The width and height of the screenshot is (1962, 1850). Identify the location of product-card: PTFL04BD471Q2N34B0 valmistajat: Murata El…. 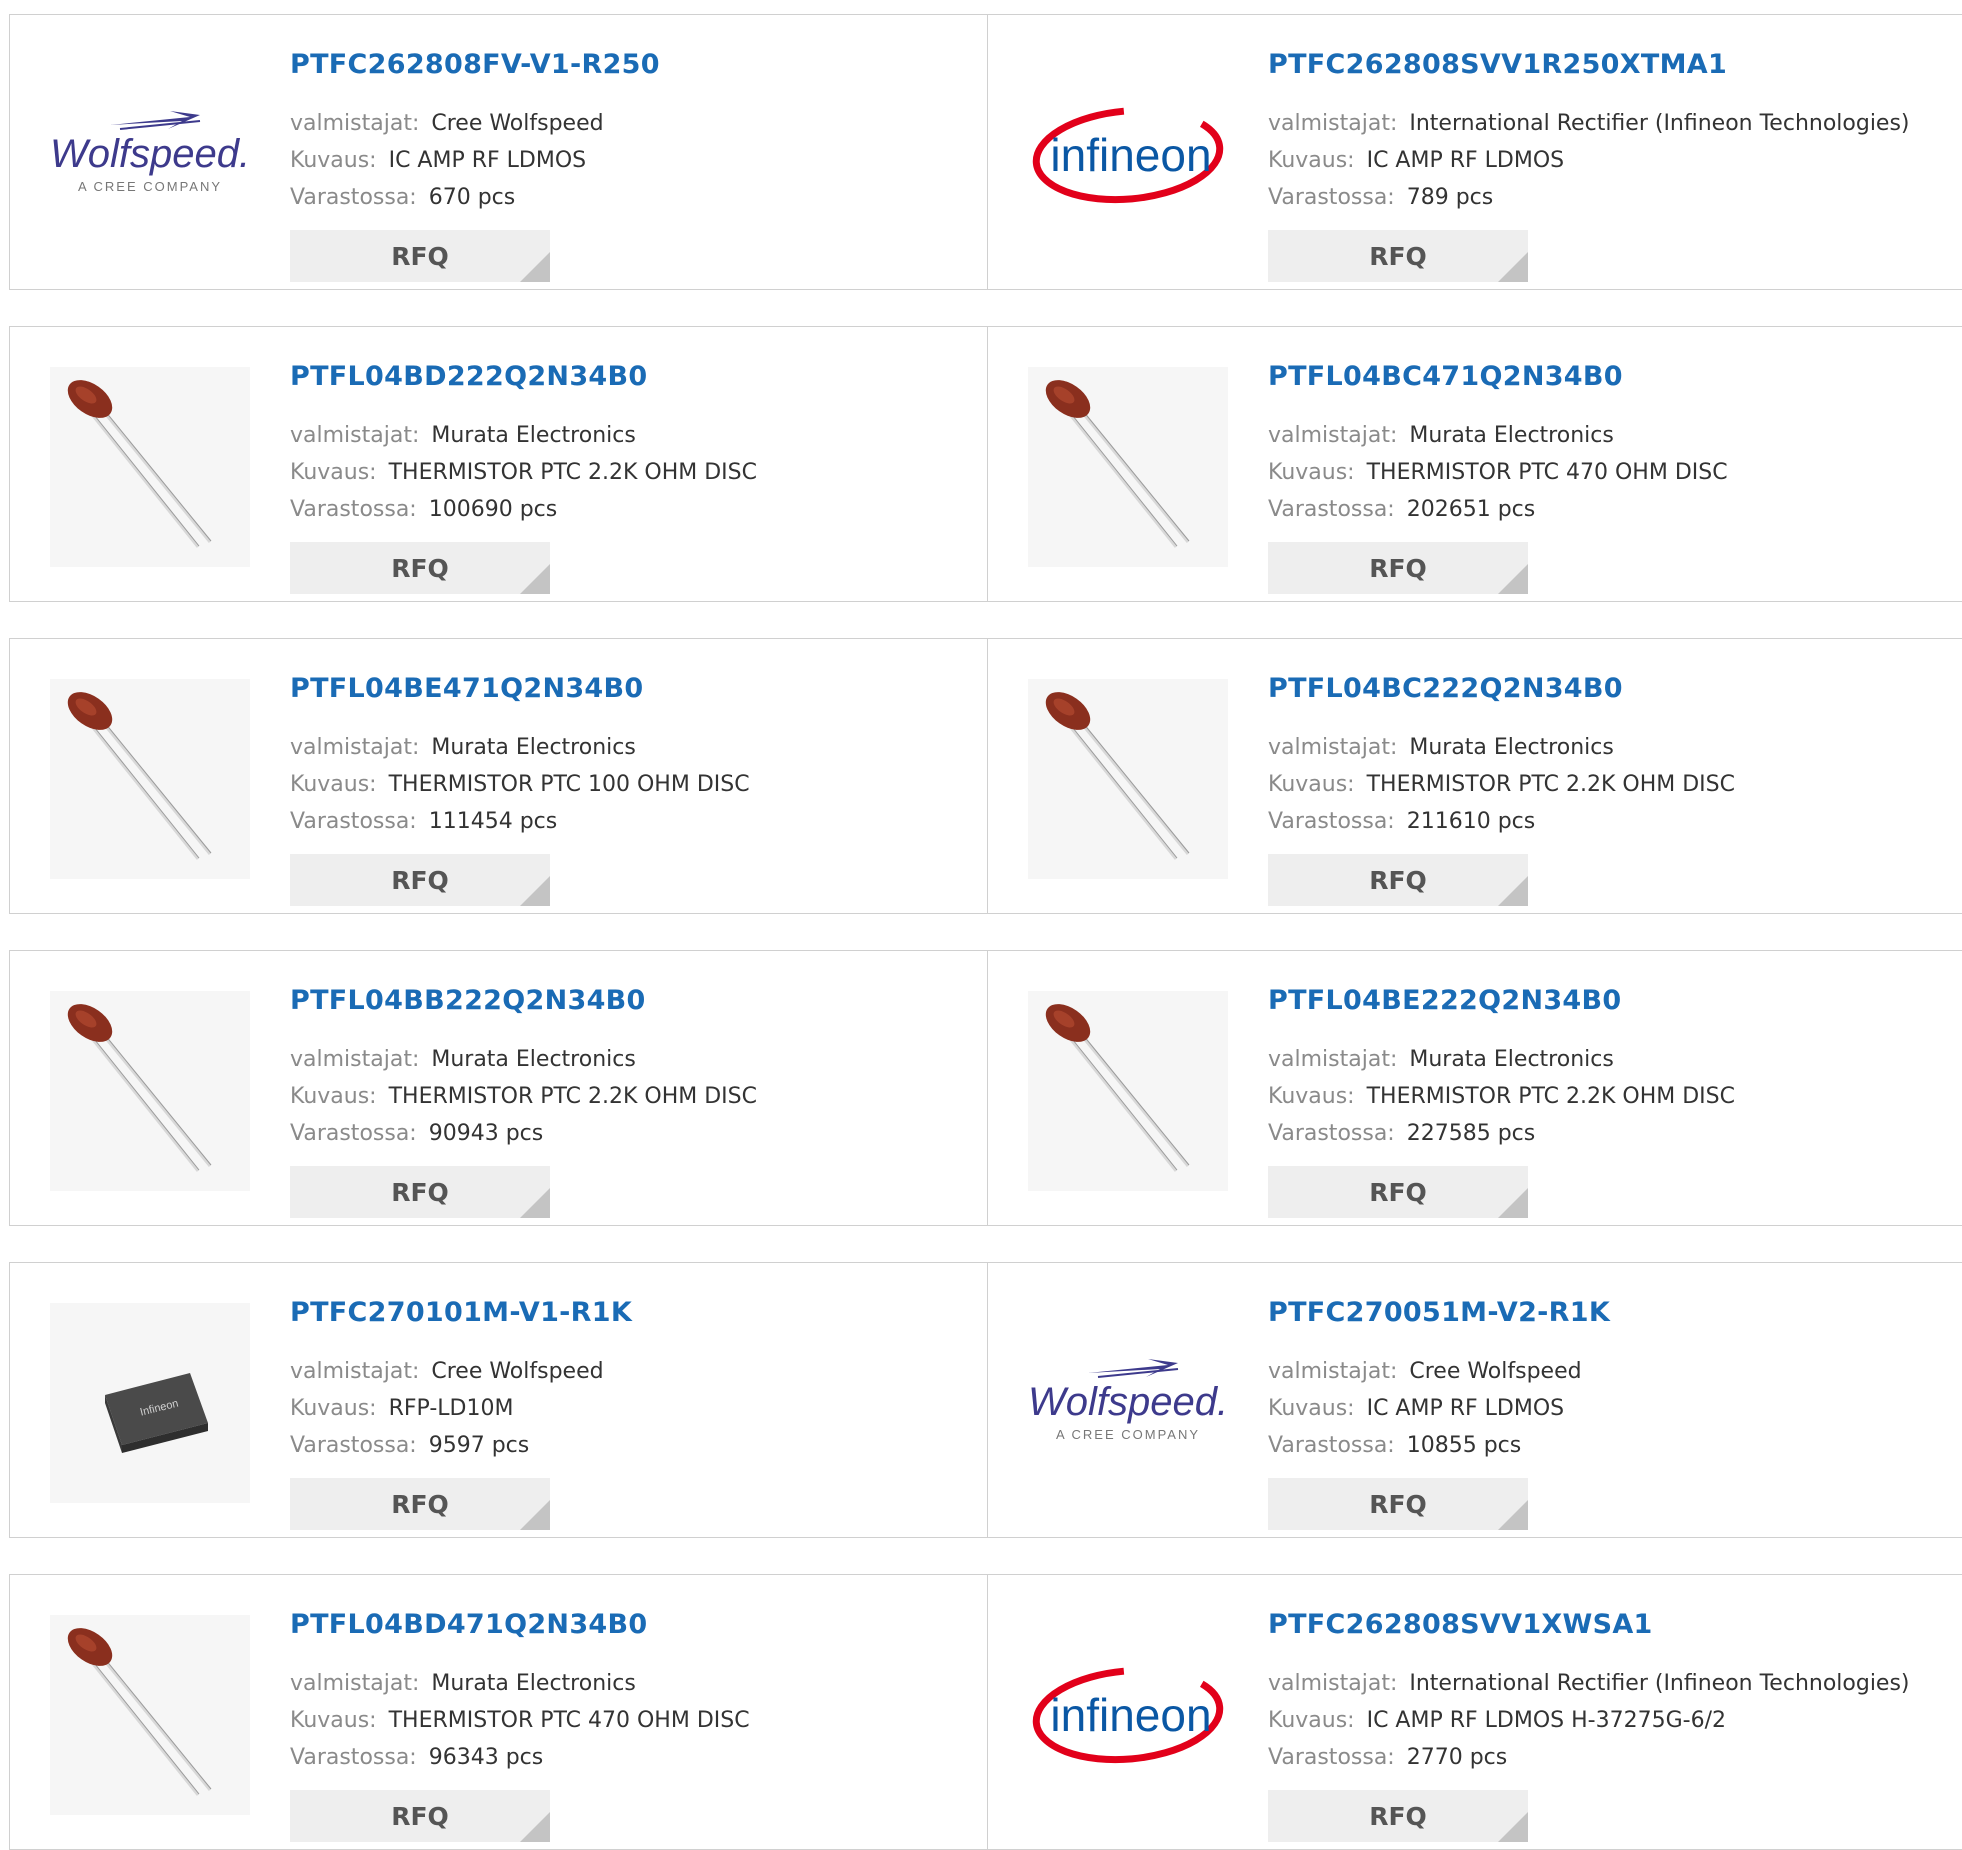
(499, 1712).